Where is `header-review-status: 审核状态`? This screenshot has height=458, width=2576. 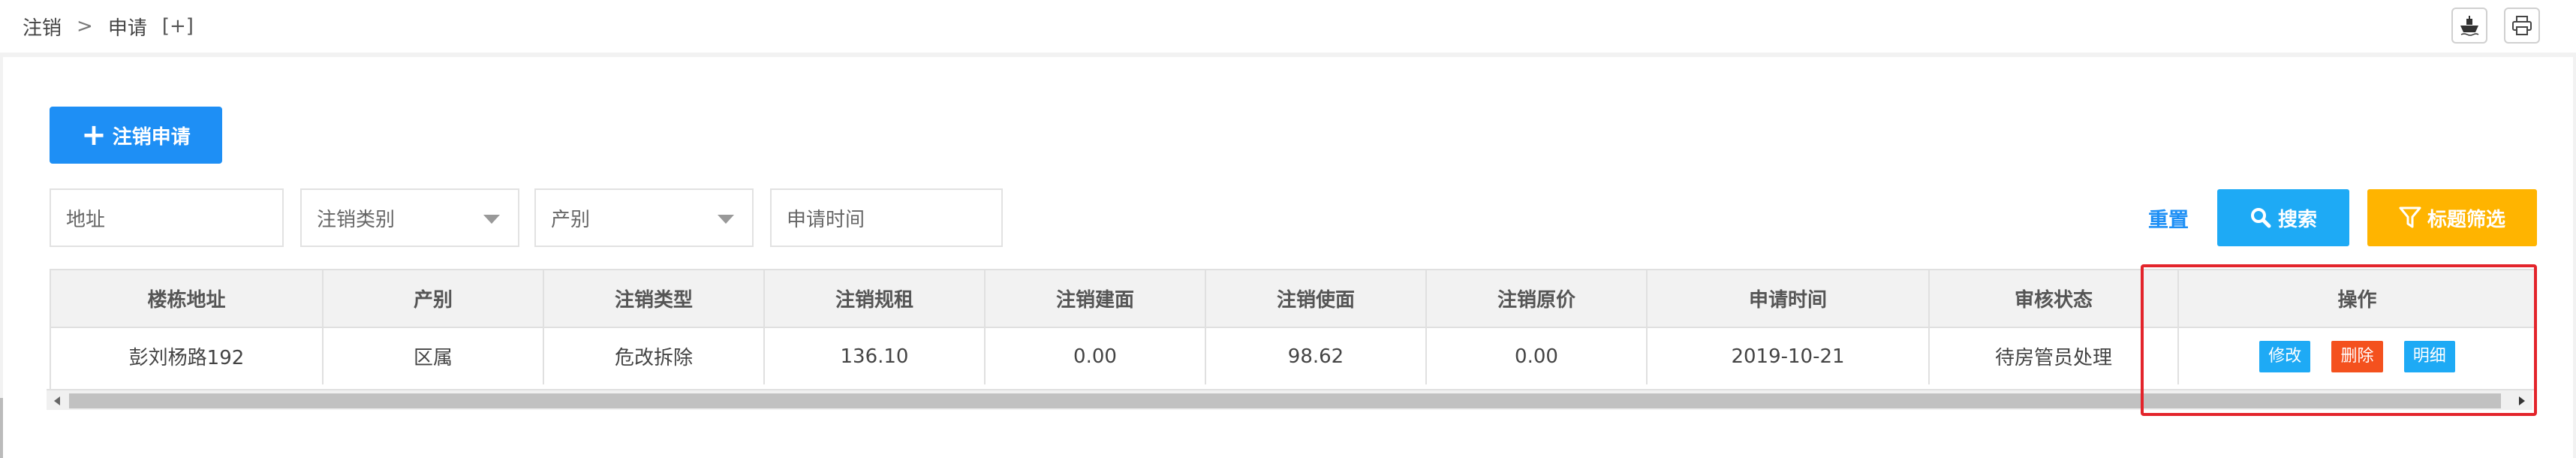
header-review-status: 审核状态 is located at coordinates (2054, 299).